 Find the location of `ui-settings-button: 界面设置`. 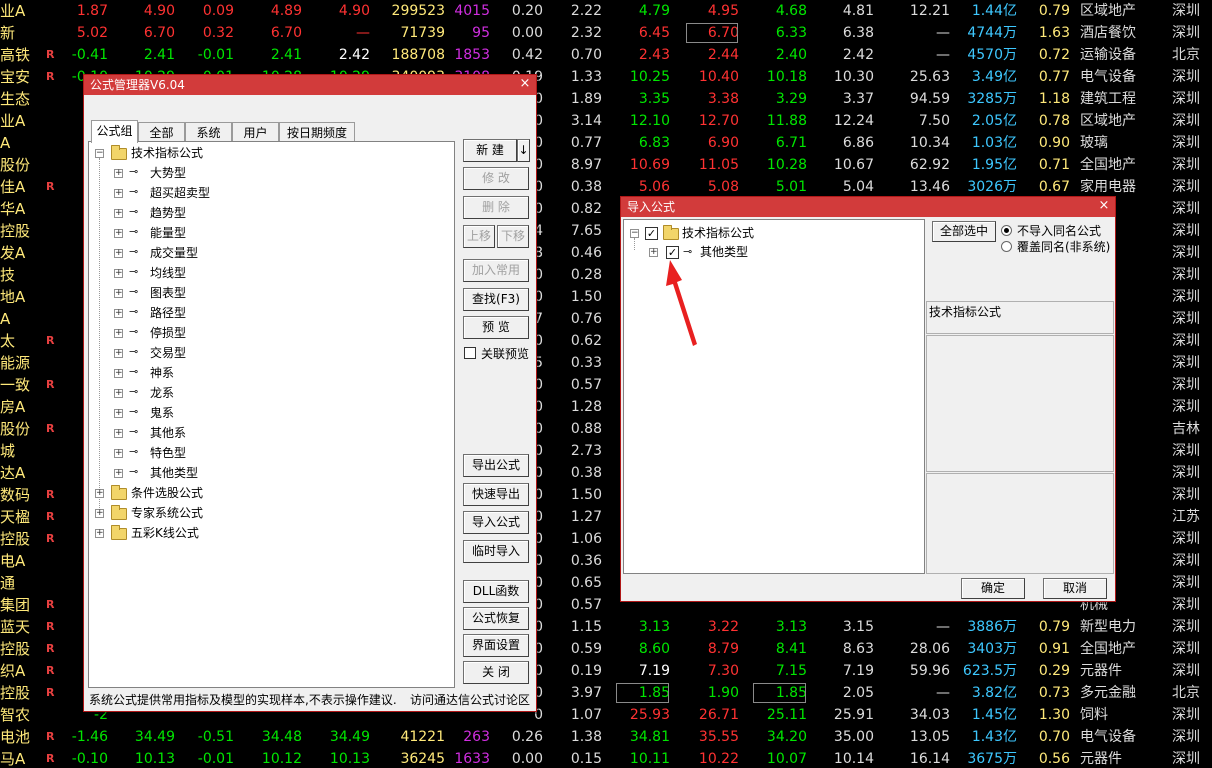

ui-settings-button: 界面设置 is located at coordinates (496, 645).